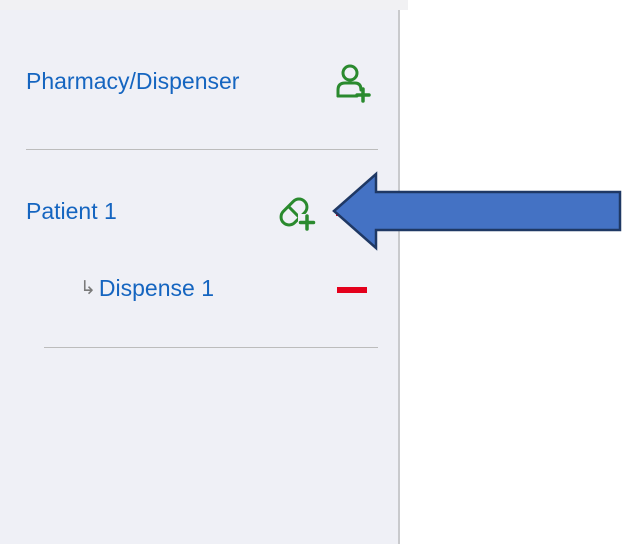 This screenshot has width=624, height=544. I want to click on sidebar-divider, so click(399, 277).